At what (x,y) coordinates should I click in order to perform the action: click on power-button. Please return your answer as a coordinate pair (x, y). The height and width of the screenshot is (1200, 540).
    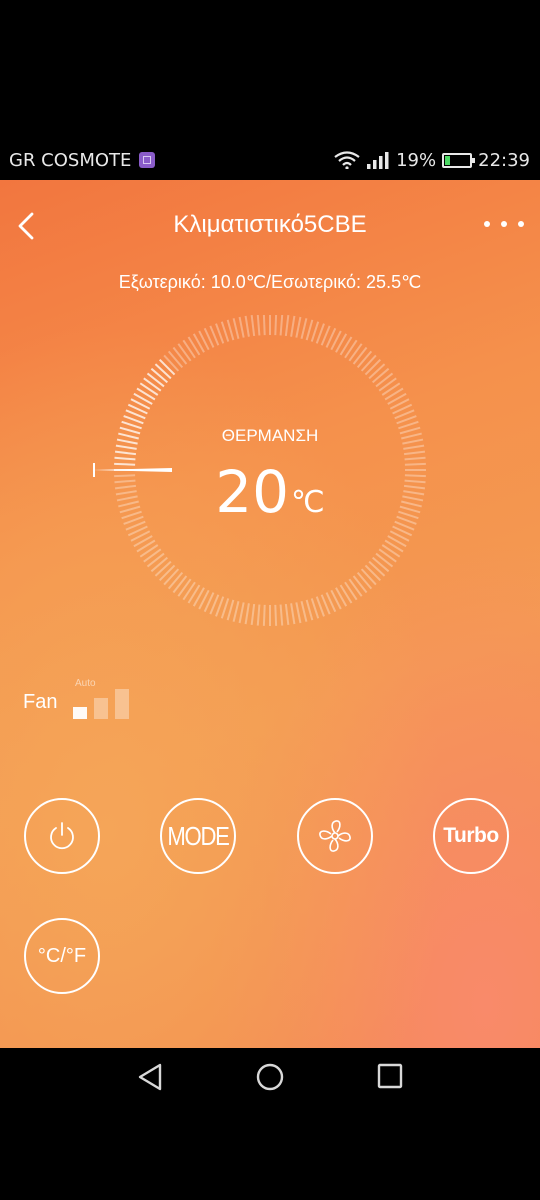
    Looking at the image, I should click on (62, 836).